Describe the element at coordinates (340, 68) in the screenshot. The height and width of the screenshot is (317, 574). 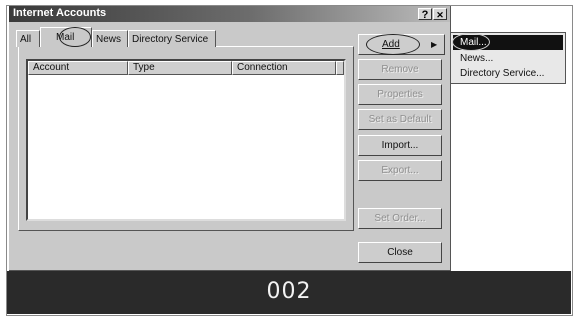
I see `column-header-filler` at that location.